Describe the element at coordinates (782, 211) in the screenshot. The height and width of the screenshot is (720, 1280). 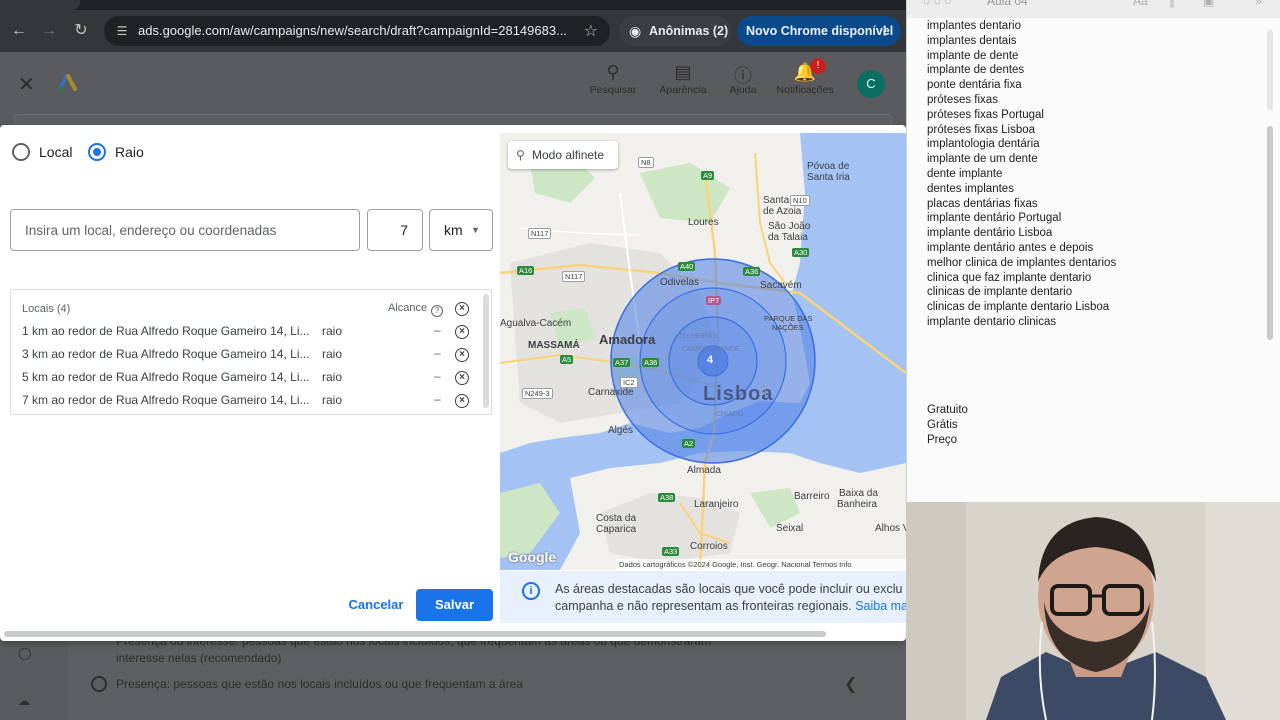
I see `map-label-azoia: de Azoia` at that location.